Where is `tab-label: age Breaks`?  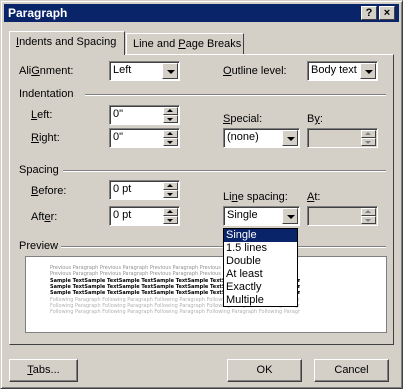 tab-label: age Breaks is located at coordinates (213, 44).